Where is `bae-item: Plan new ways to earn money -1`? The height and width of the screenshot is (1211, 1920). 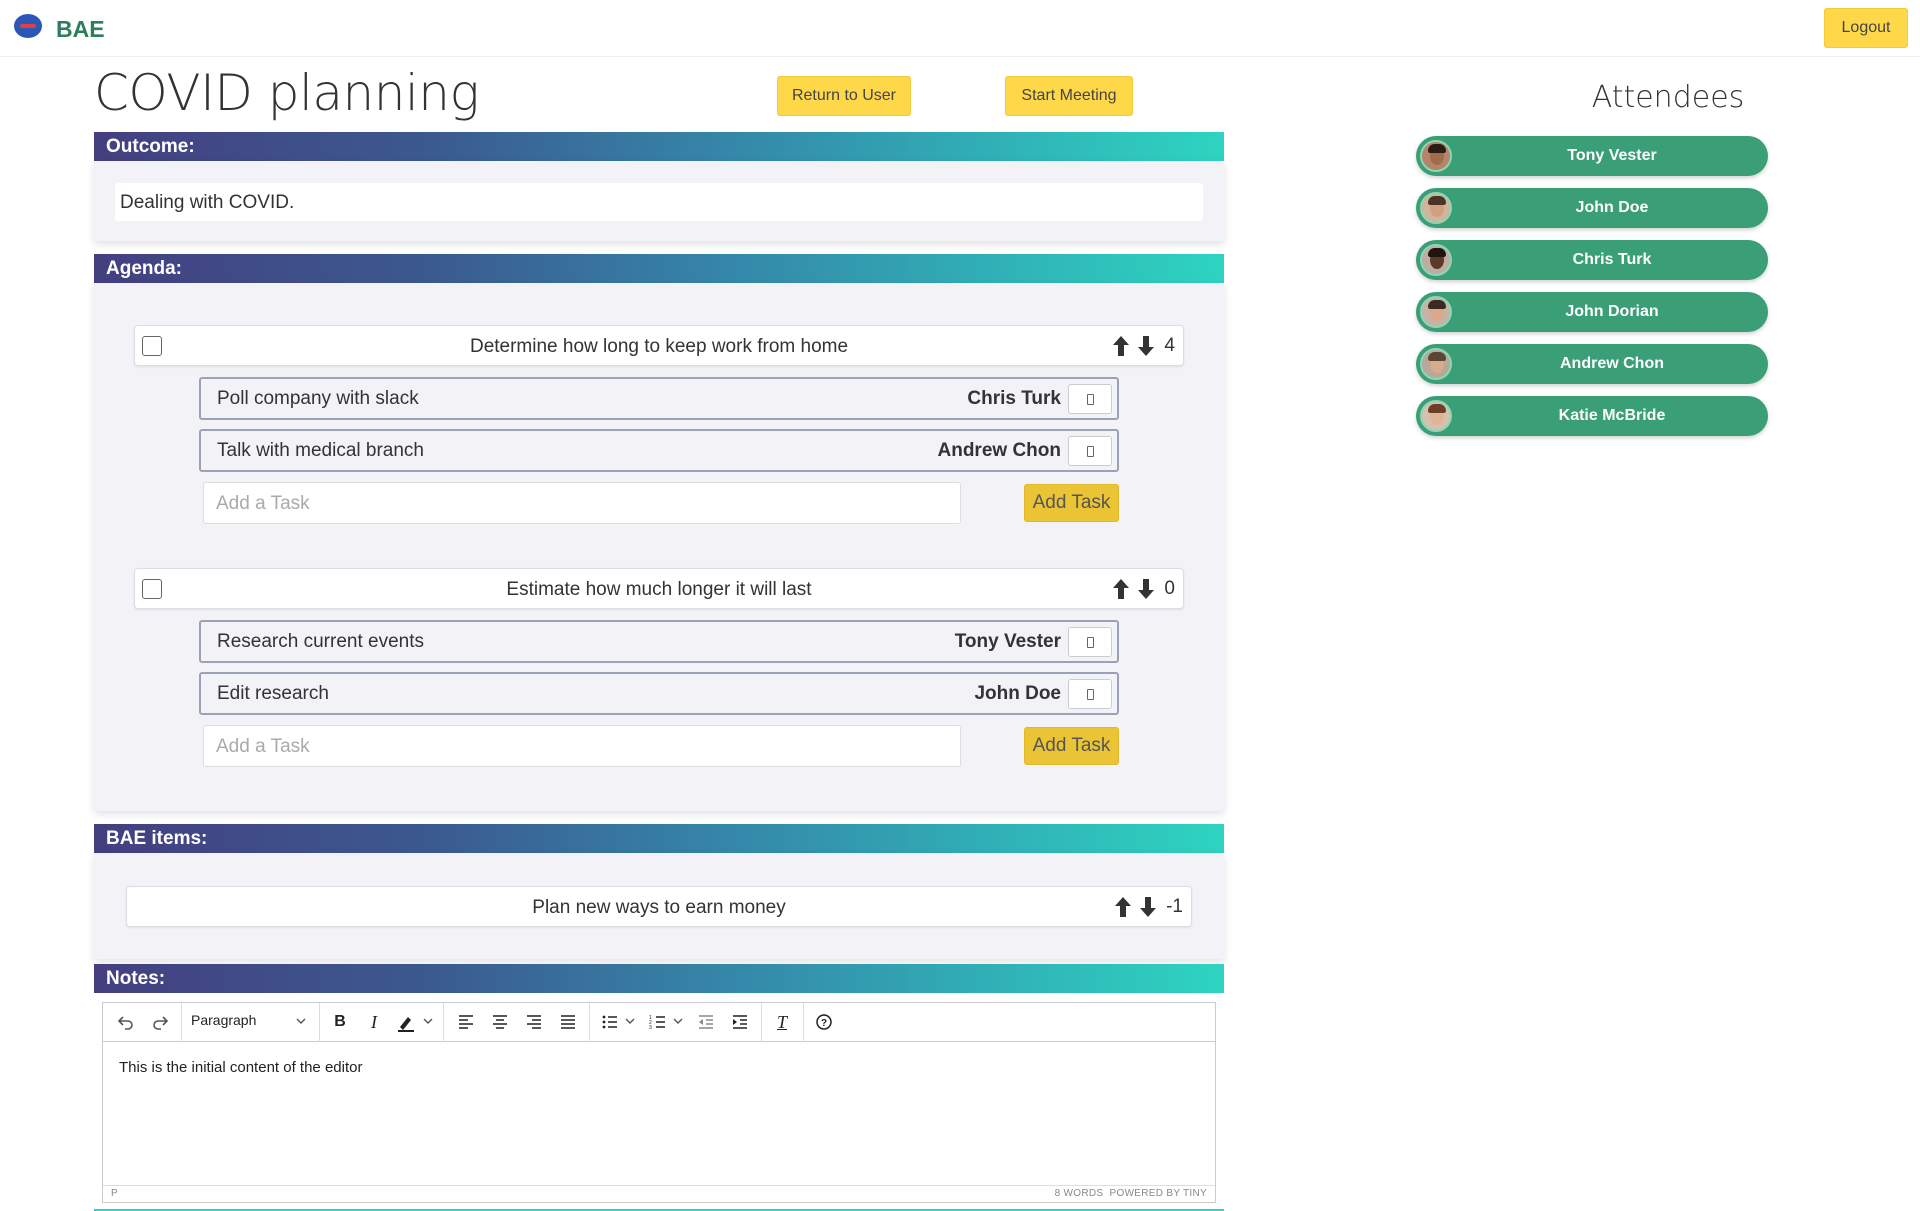
bae-item: Plan new ways to earn money -1 is located at coordinates (659, 906).